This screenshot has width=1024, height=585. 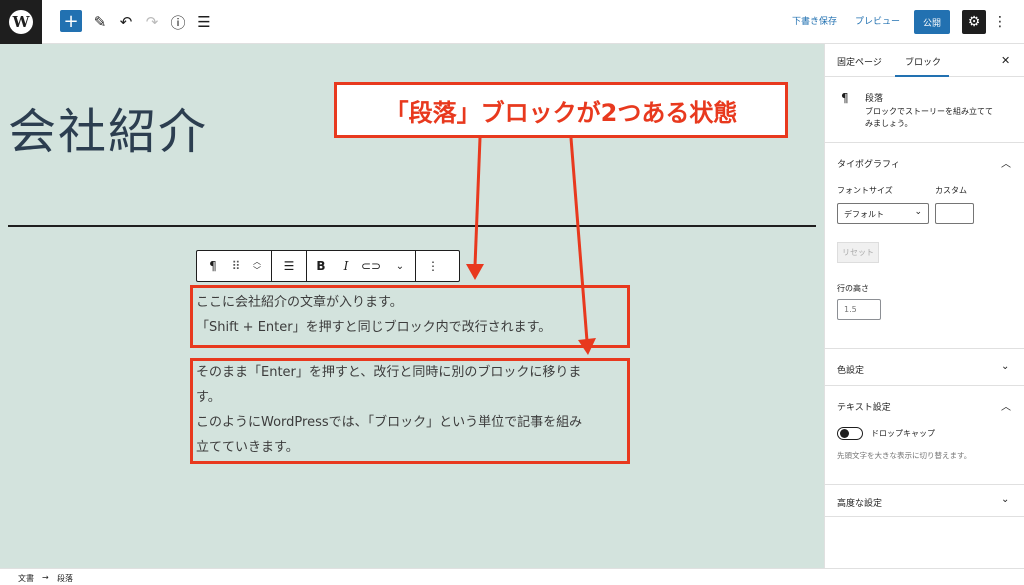 I want to click on more-options-button: ⋮, so click(x=1000, y=22).